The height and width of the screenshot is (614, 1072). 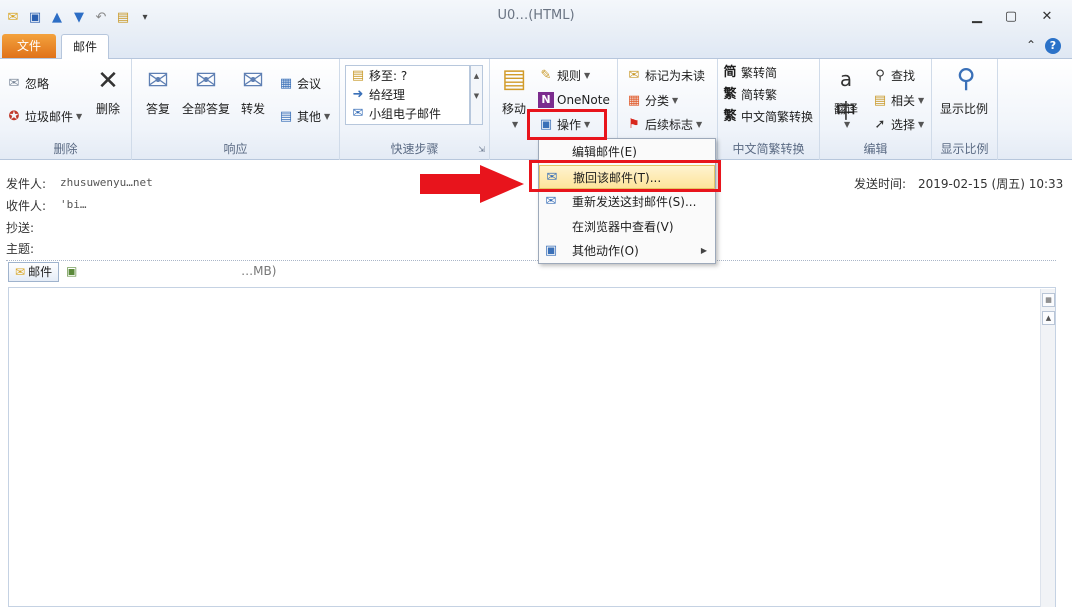 What do you see at coordinates (44, 116) in the screenshot?
I see `junk-button: ✪ 垃圾邮件 ▼` at bounding box center [44, 116].